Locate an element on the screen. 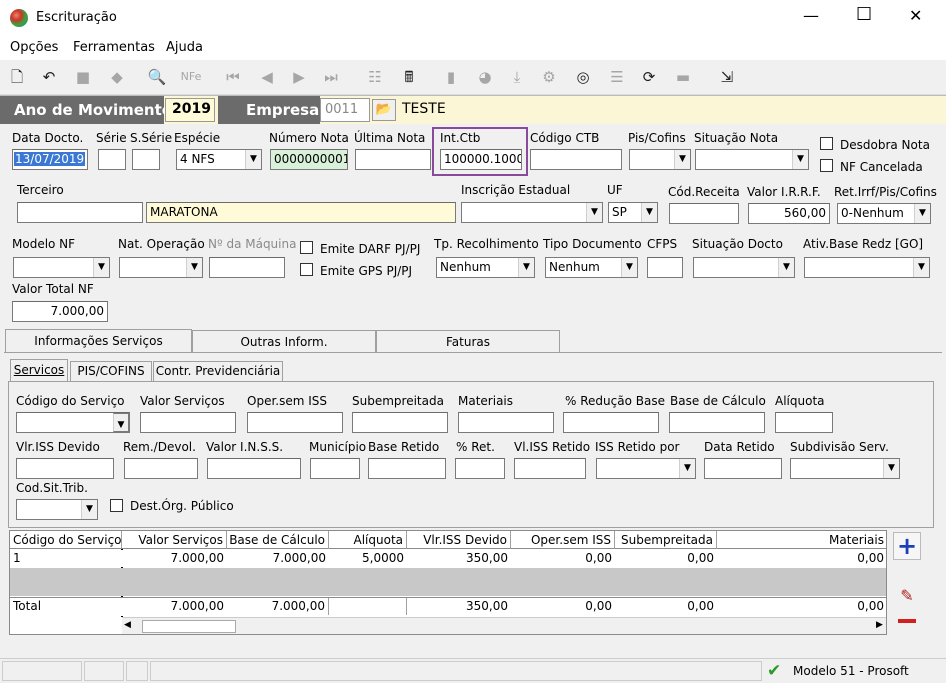 The image size is (946, 683). oper-sem-iss-input is located at coordinates (295, 422).